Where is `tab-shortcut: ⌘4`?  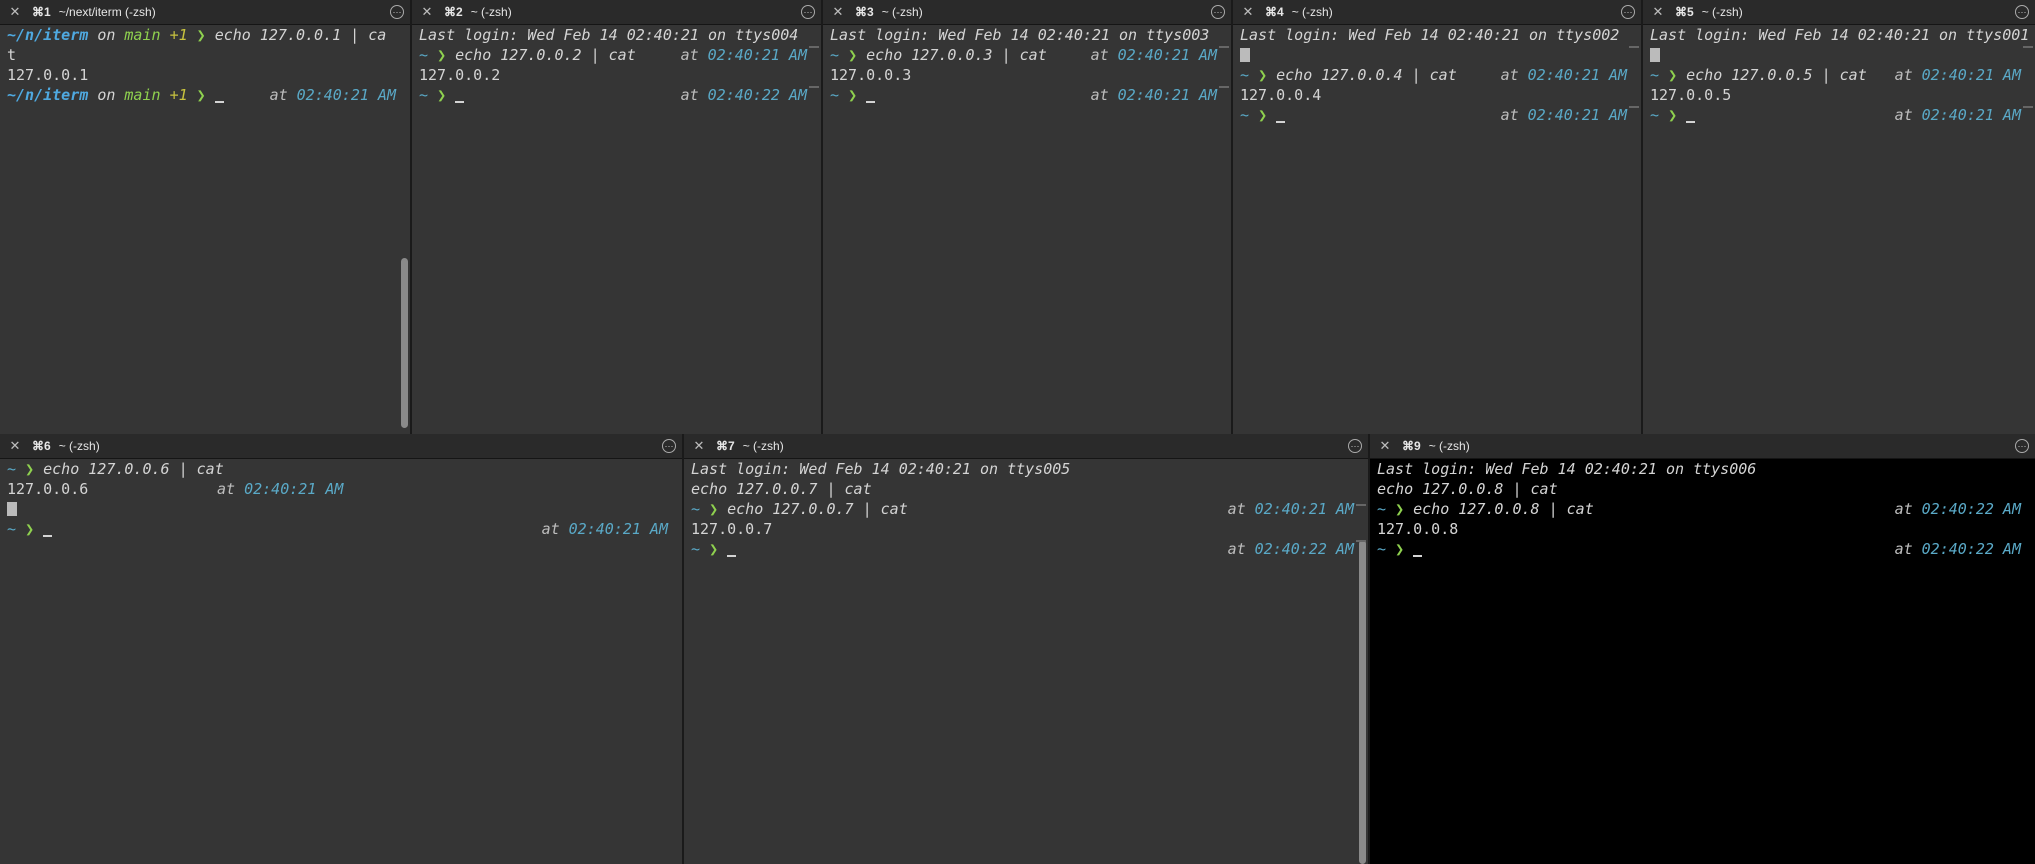
tab-shortcut: ⌘4 is located at coordinates (1274, 12).